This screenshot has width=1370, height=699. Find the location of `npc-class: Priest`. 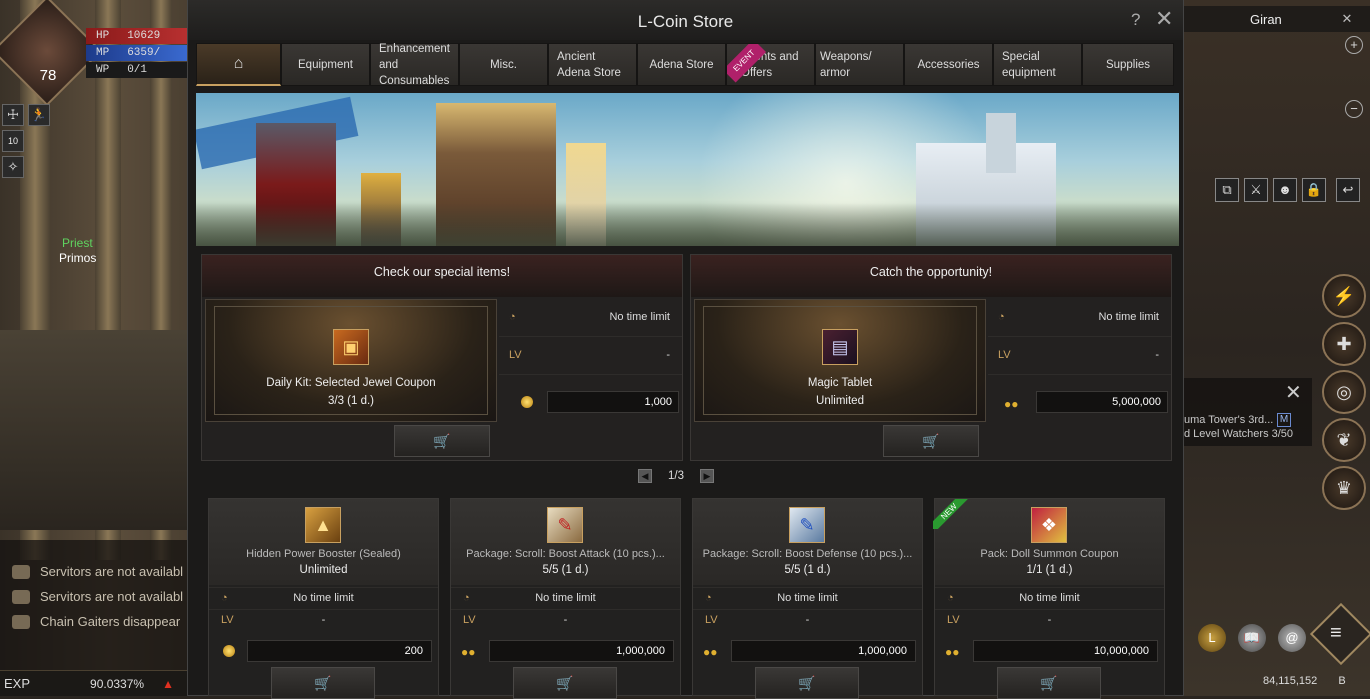

npc-class: Priest is located at coordinates (77, 243).